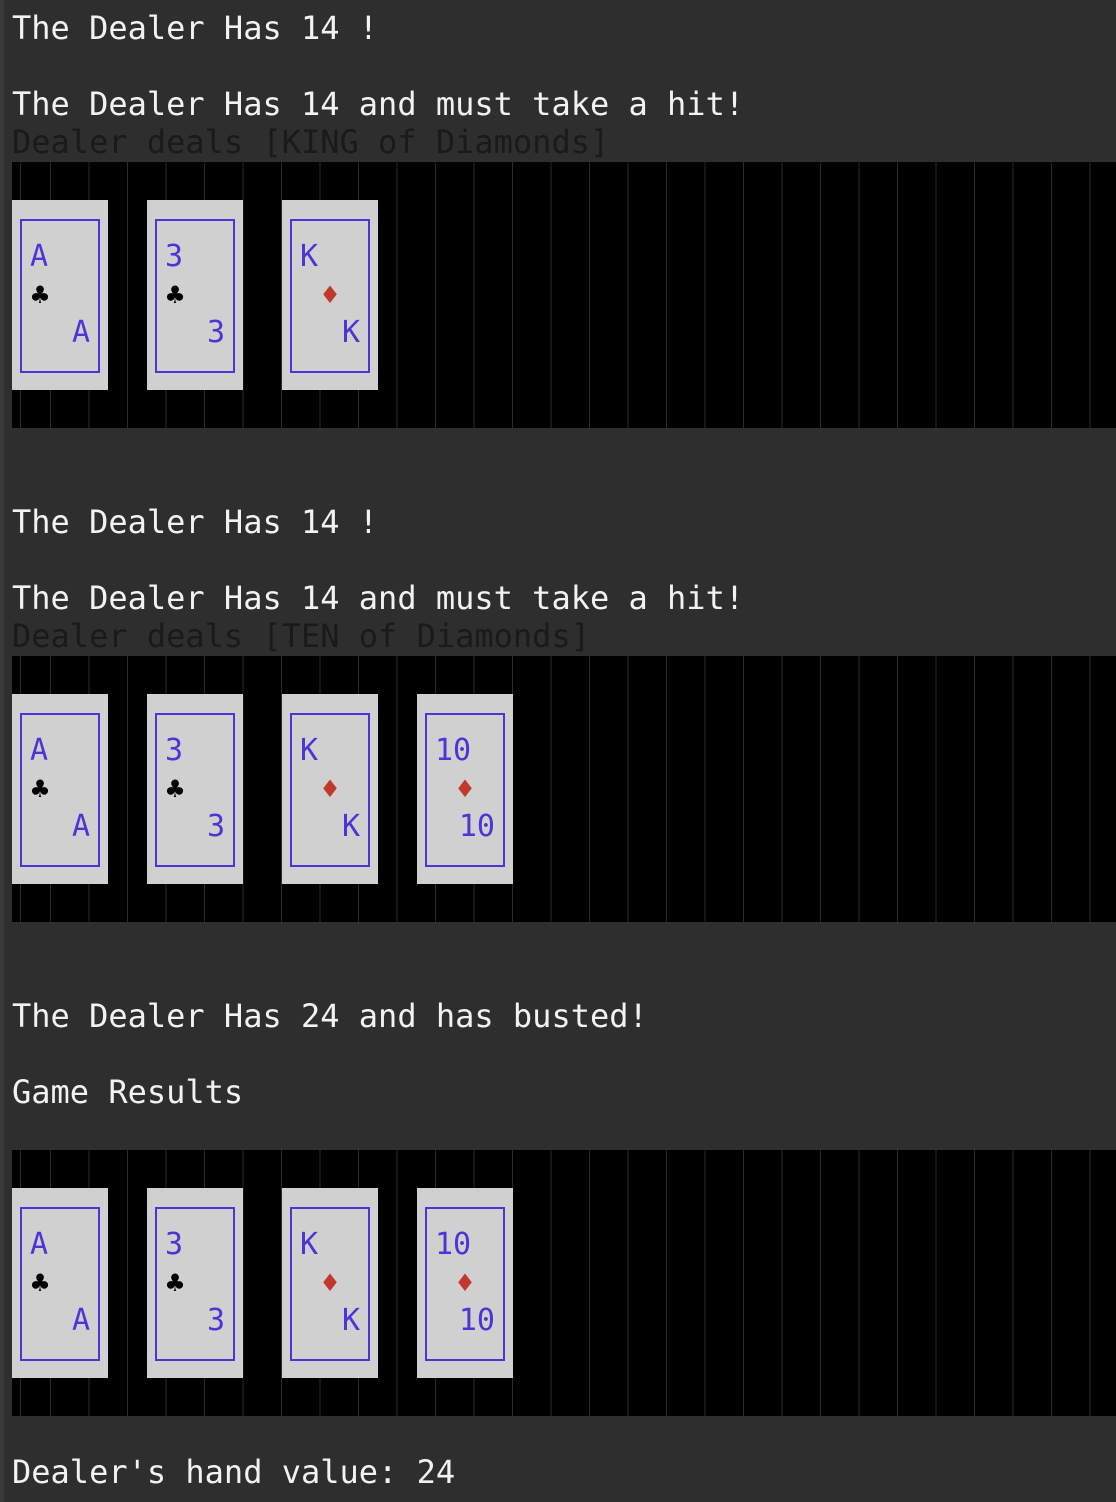  What do you see at coordinates (301, 636) in the screenshot?
I see `dealer-deal-line: Dealer deals [TEN of Diamonds]` at bounding box center [301, 636].